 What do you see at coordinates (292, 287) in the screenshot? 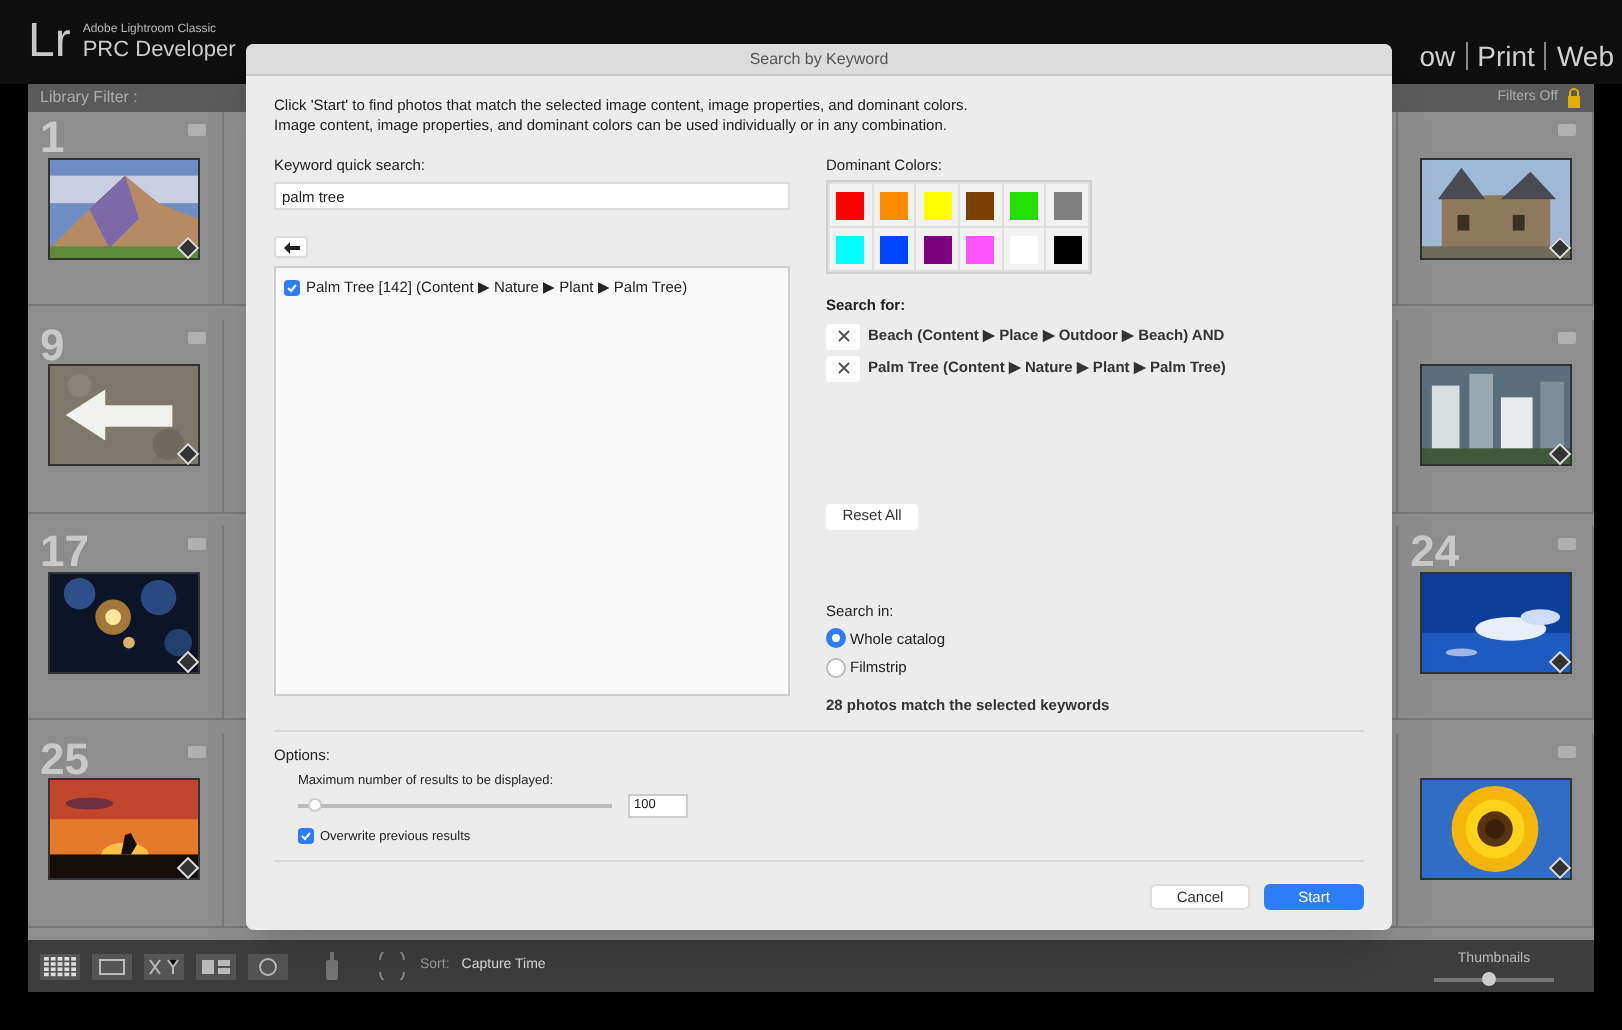
I see `keyword-checkbox` at bounding box center [292, 287].